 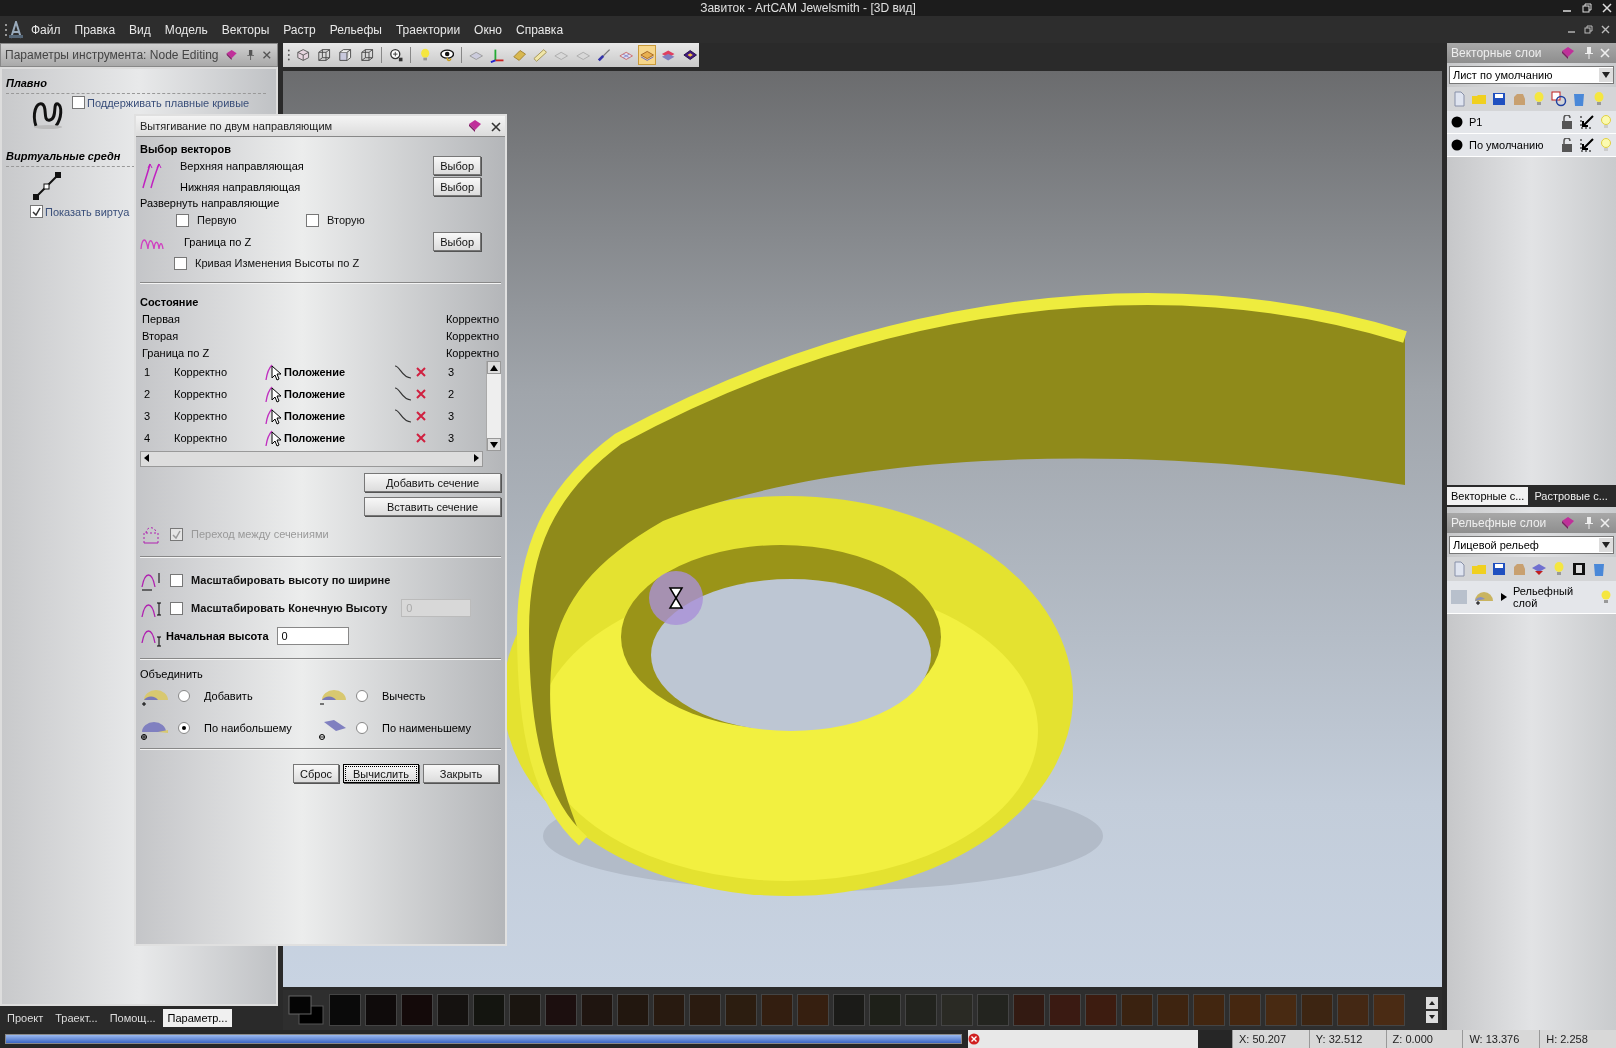 What do you see at coordinates (391, 696) in the screenshot?
I see `radio-button: Вычесть` at bounding box center [391, 696].